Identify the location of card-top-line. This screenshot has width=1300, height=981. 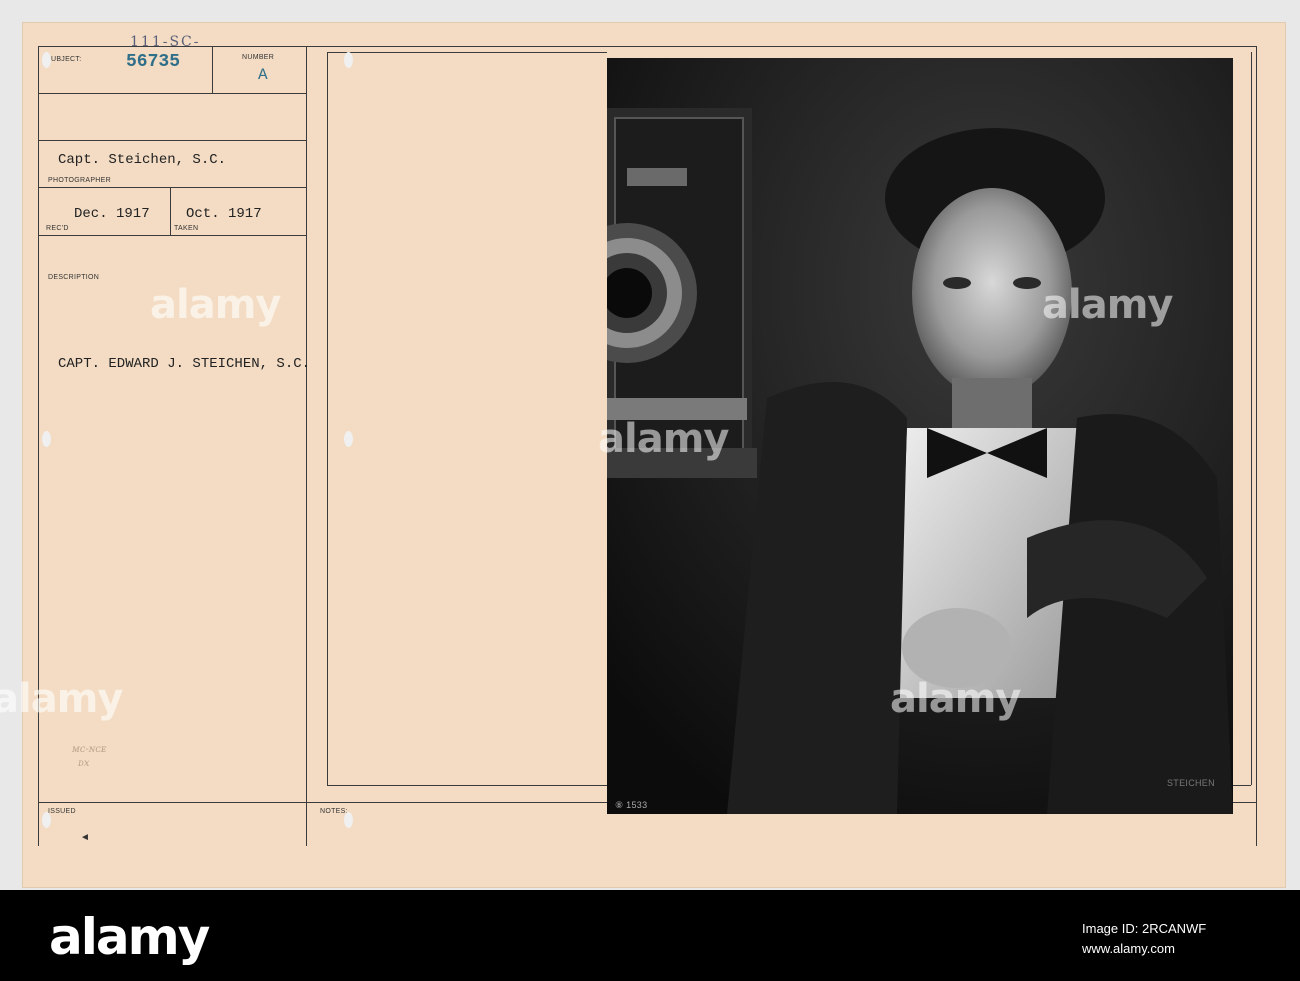
(647, 46).